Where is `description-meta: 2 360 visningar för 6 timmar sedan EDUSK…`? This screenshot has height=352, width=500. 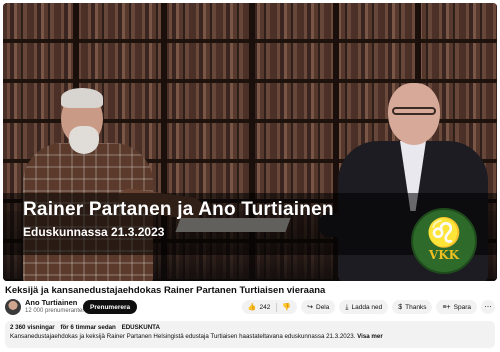
description-meta: 2 360 visningar för 6 timmar sedan EDUSK… is located at coordinates (250, 327).